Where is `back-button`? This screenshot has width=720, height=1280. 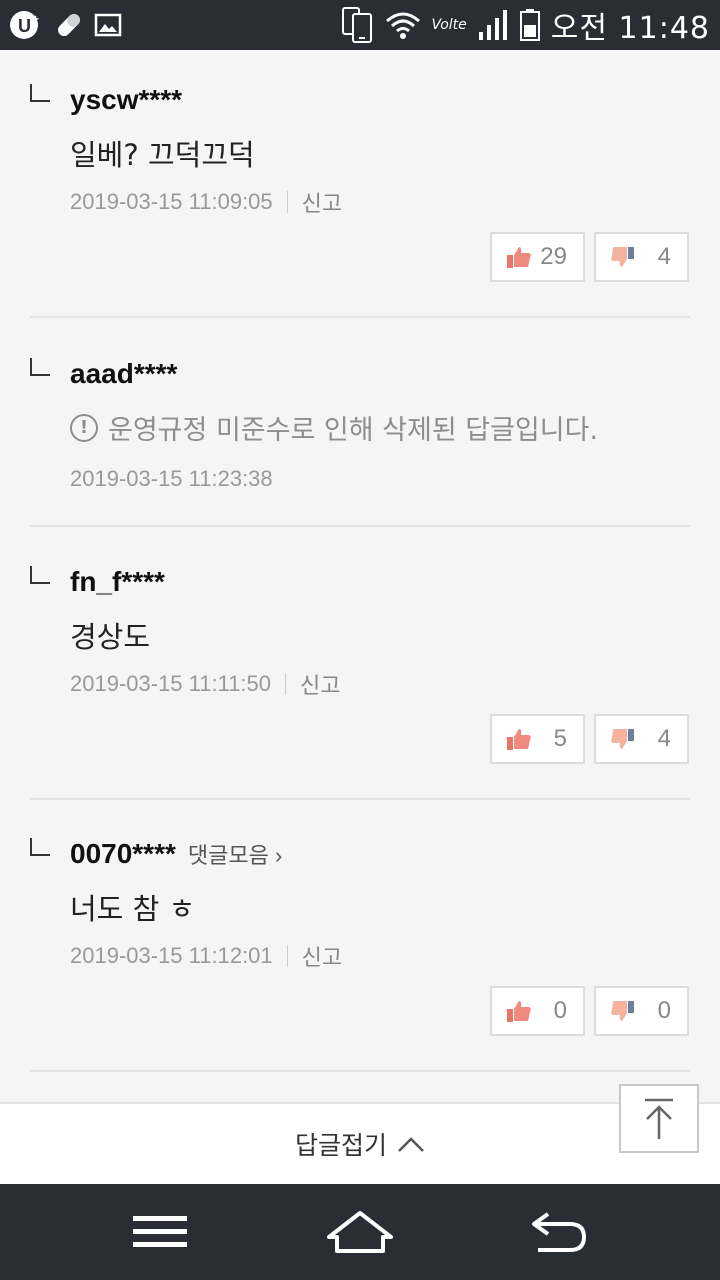
back-button is located at coordinates (558, 1232).